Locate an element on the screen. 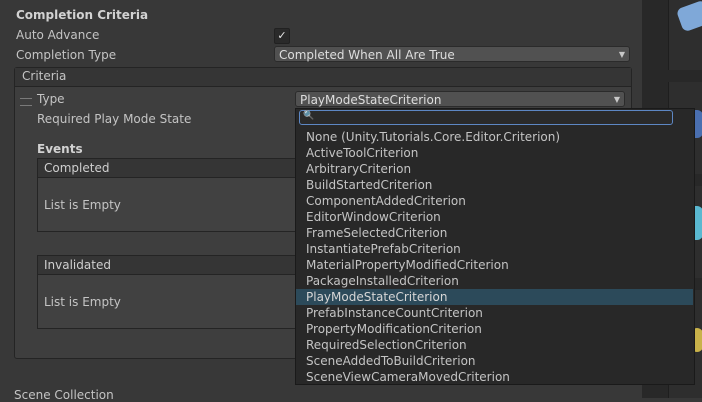 The height and width of the screenshot is (402, 702). dropdown-option: RequiredSelectionCriterion is located at coordinates (494, 345).